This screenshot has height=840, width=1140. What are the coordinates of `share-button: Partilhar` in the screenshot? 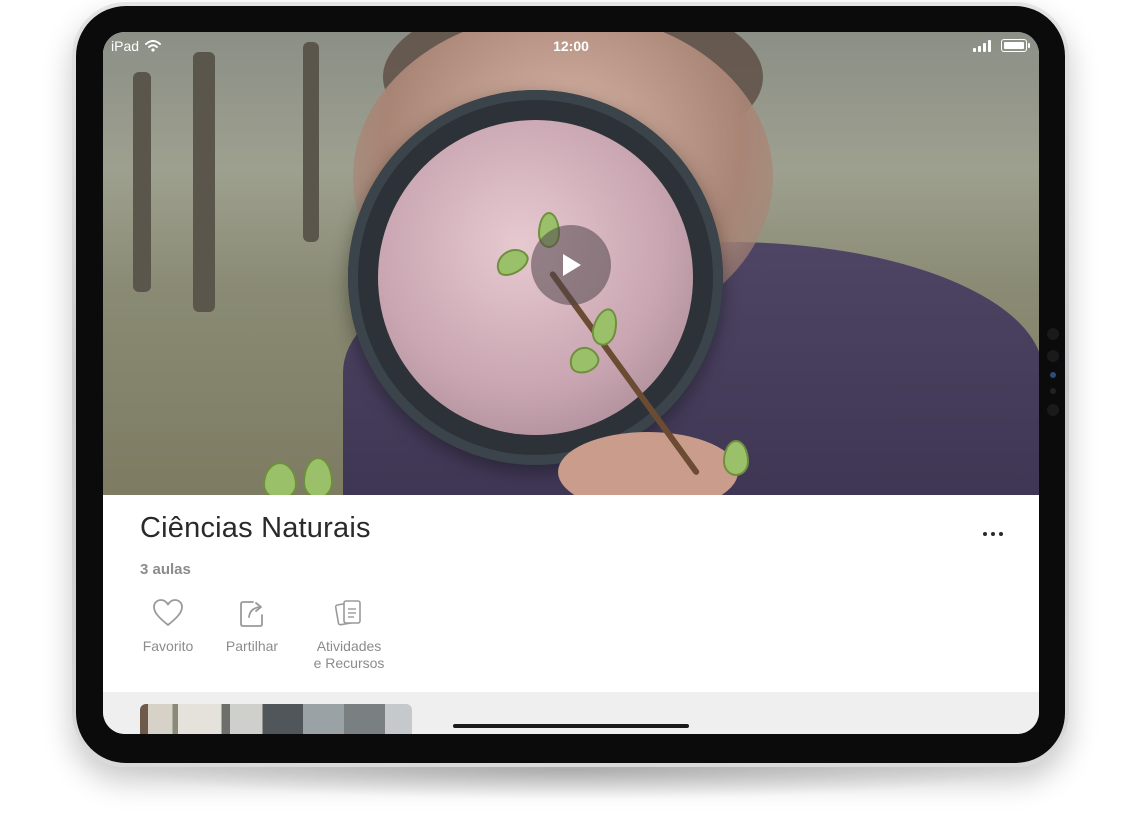 It's located at (252, 625).